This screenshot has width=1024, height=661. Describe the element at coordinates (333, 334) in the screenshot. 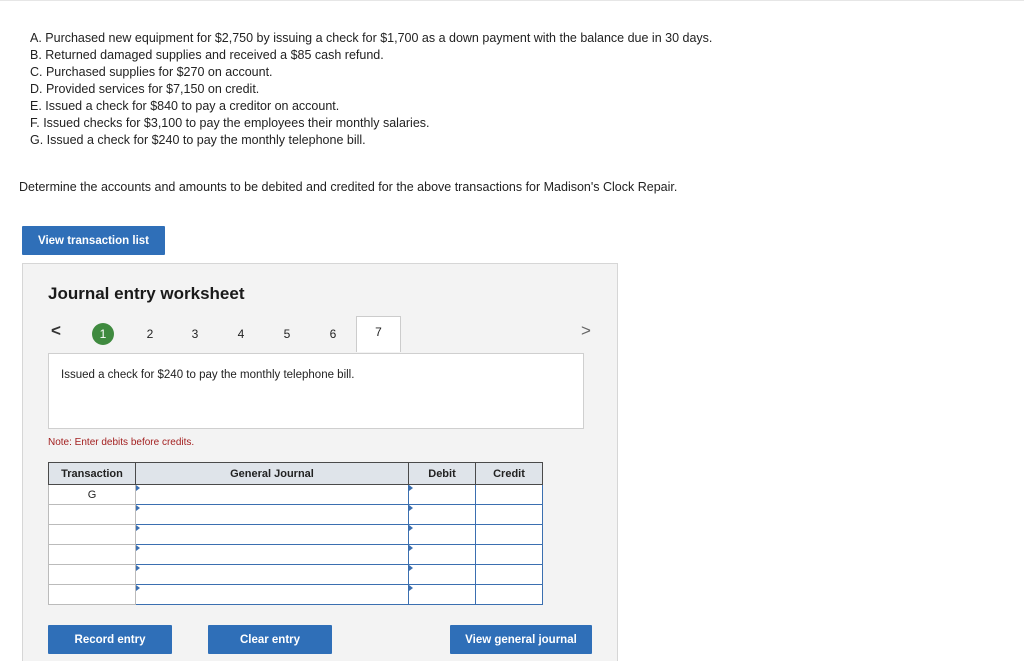

I see `step-6: 6` at that location.